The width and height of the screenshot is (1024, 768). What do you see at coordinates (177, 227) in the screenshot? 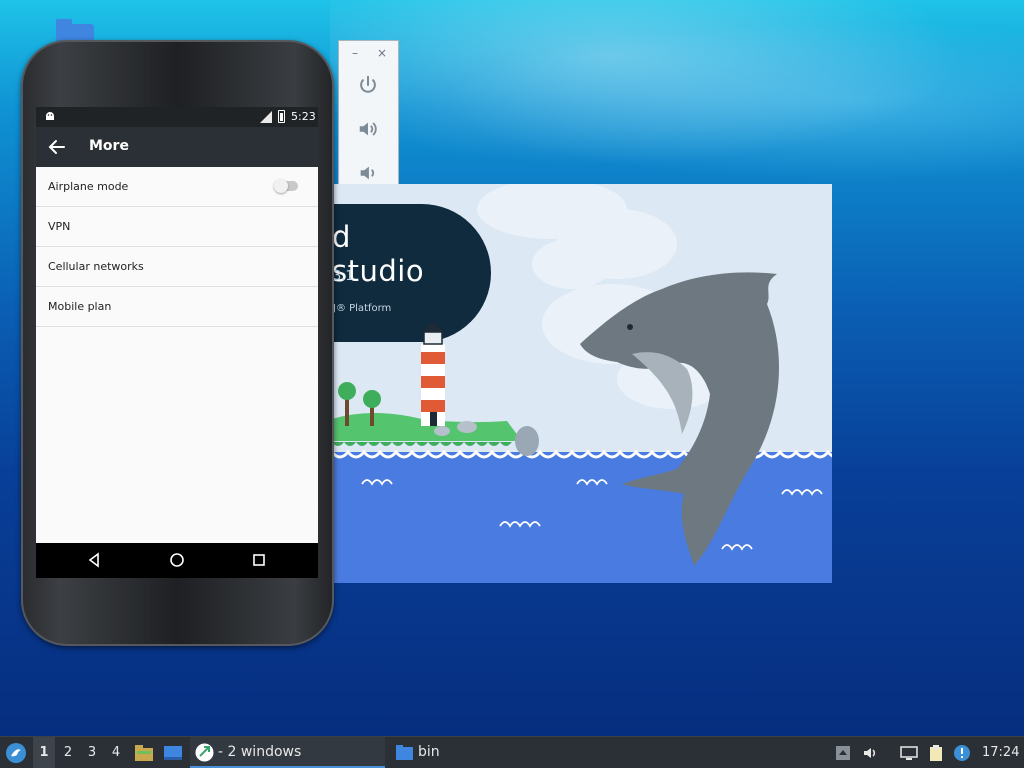
I see `settings-item-vpn: VPN` at bounding box center [177, 227].